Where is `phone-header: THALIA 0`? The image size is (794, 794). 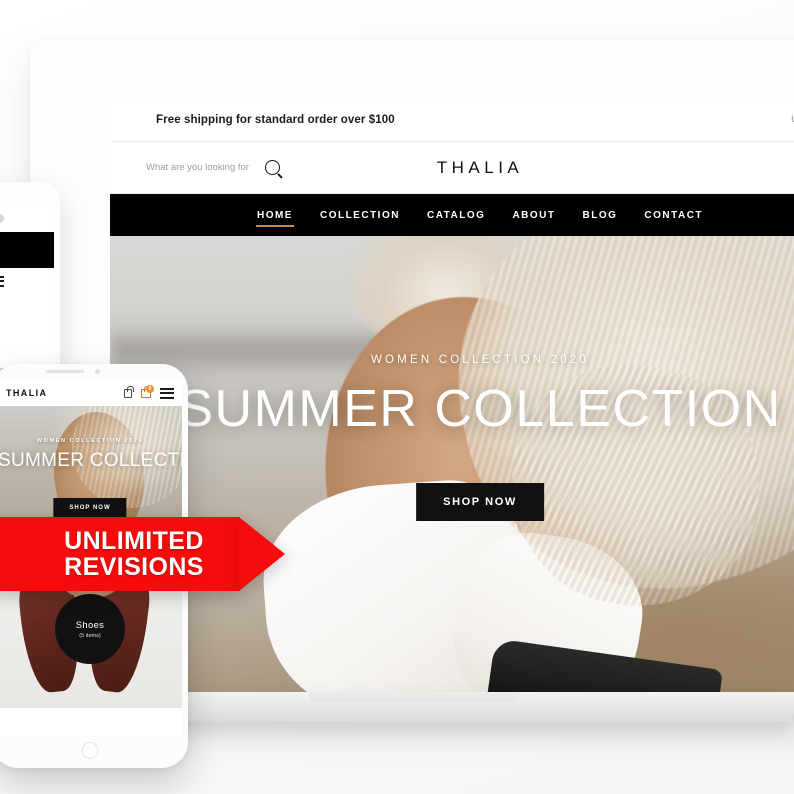
phone-header: THALIA 0 is located at coordinates (91, 393).